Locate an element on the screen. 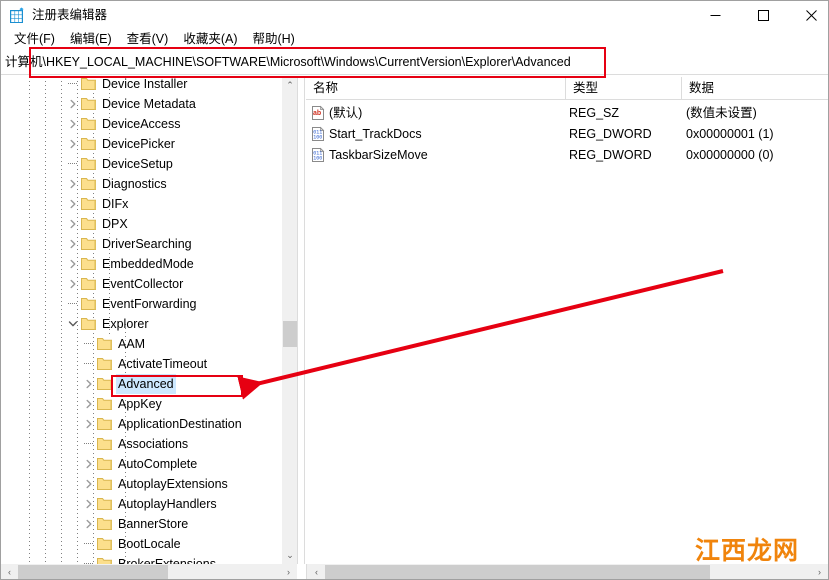 The width and height of the screenshot is (829, 580). tree-item-label: AutoComplete is located at coordinates (158, 464).